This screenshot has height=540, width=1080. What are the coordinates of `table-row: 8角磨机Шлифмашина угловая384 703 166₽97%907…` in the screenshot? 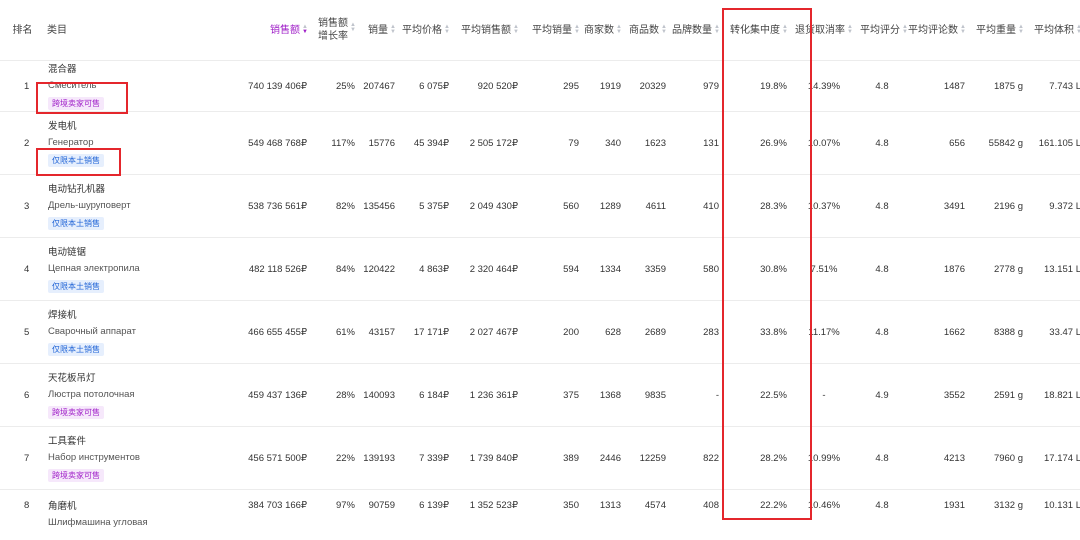 It's located at (540, 515).